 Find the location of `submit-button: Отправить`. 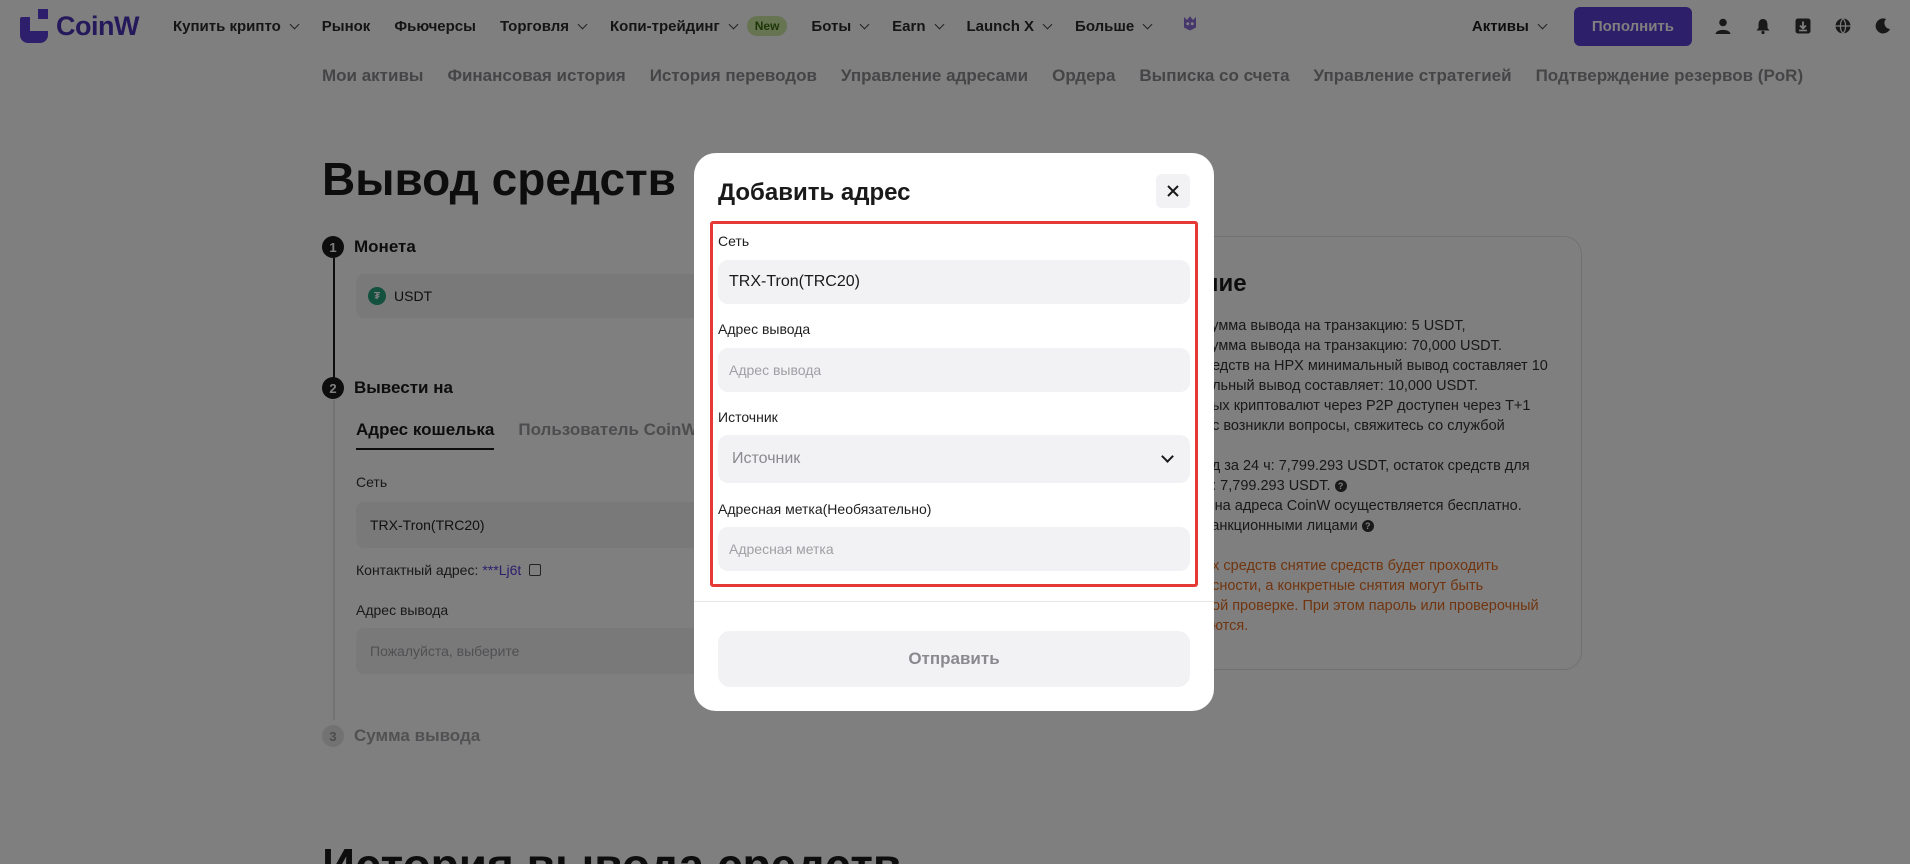

submit-button: Отправить is located at coordinates (954, 659).